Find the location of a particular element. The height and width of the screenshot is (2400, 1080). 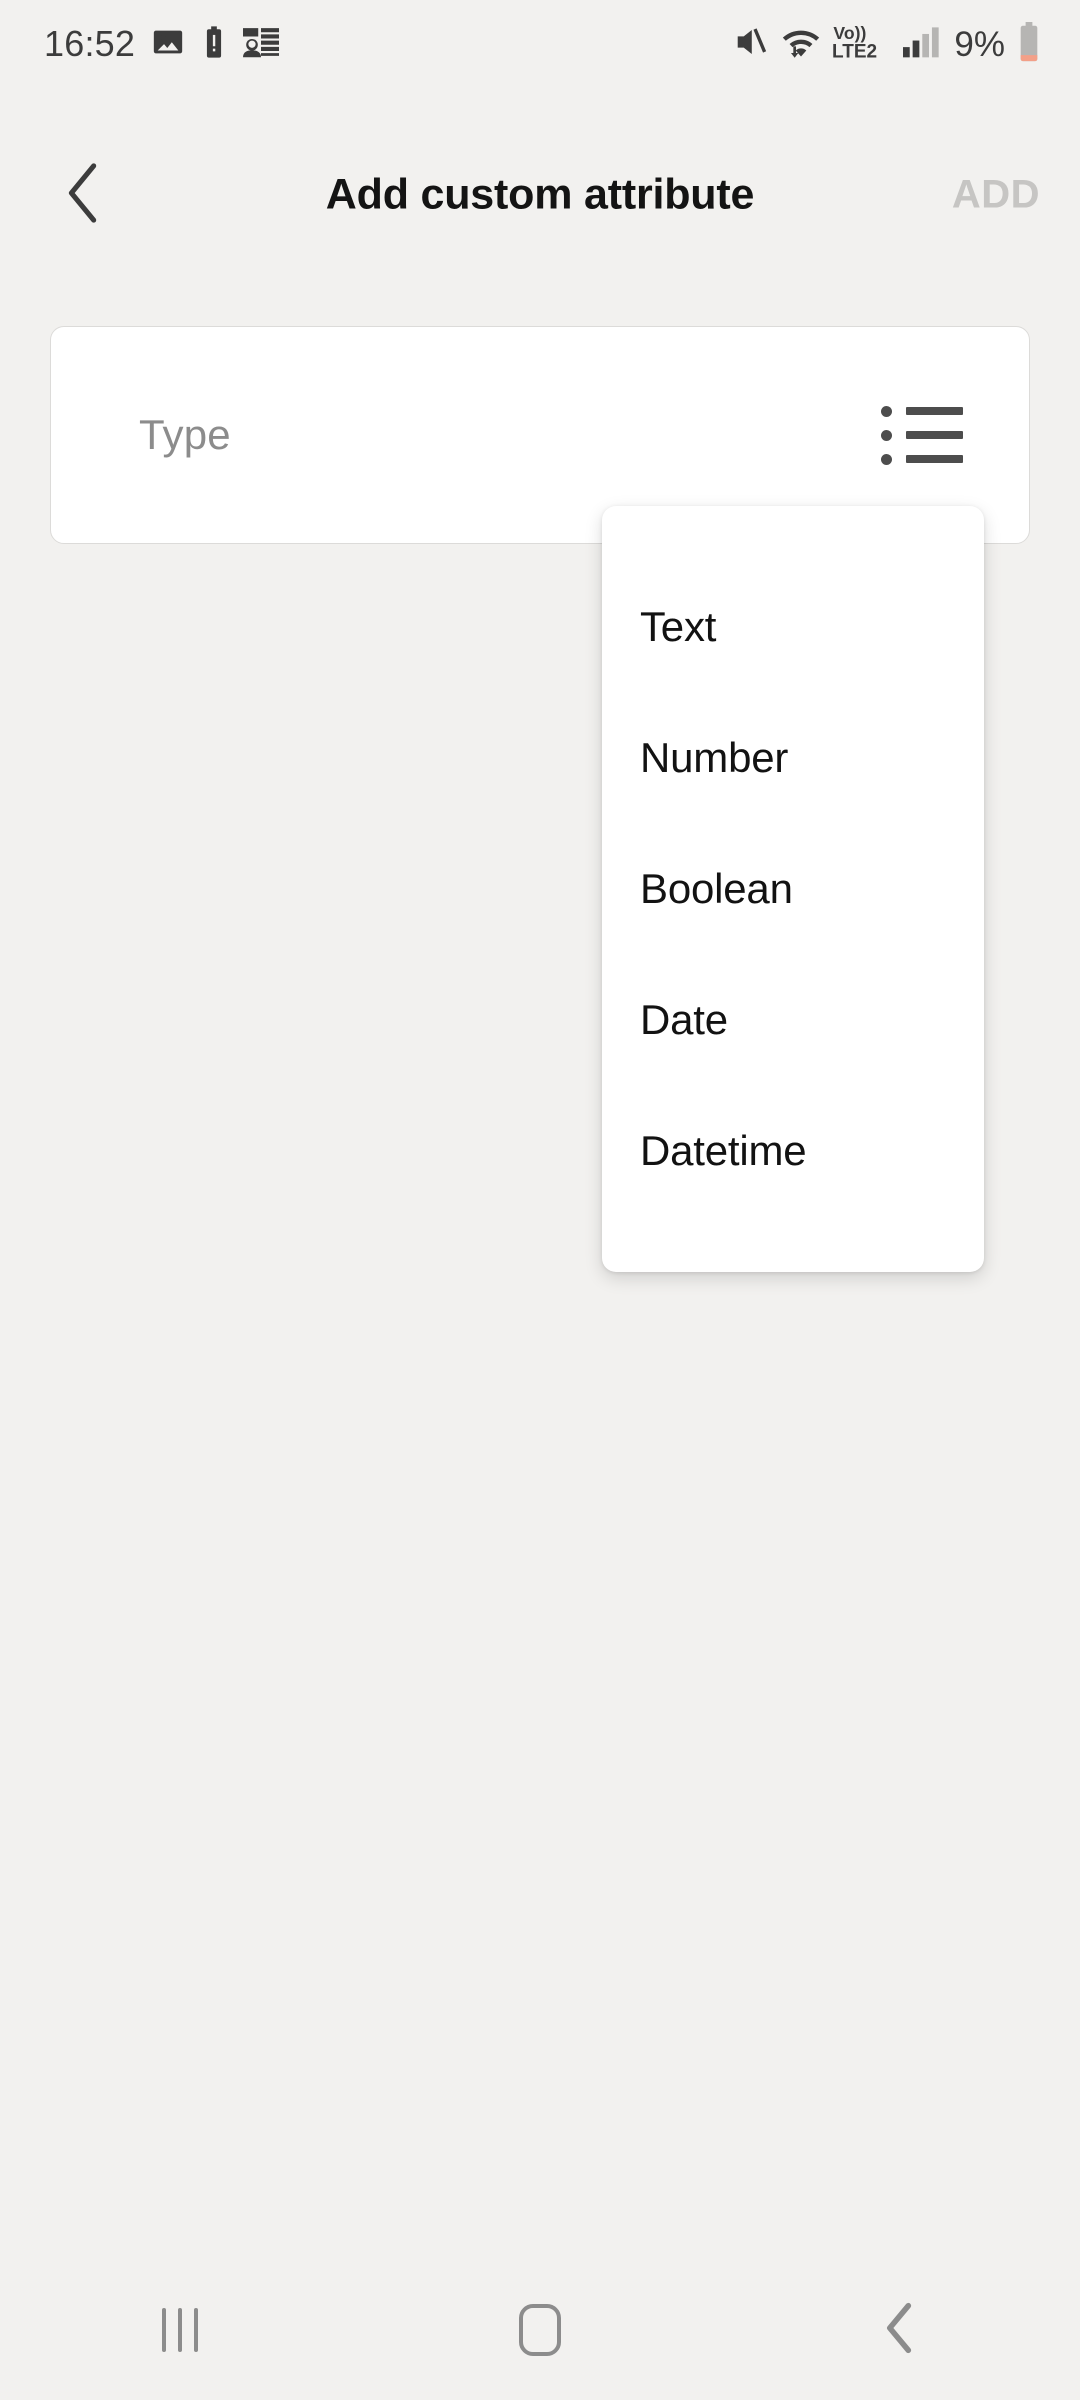

nav-back-icon is located at coordinates (900, 2330).